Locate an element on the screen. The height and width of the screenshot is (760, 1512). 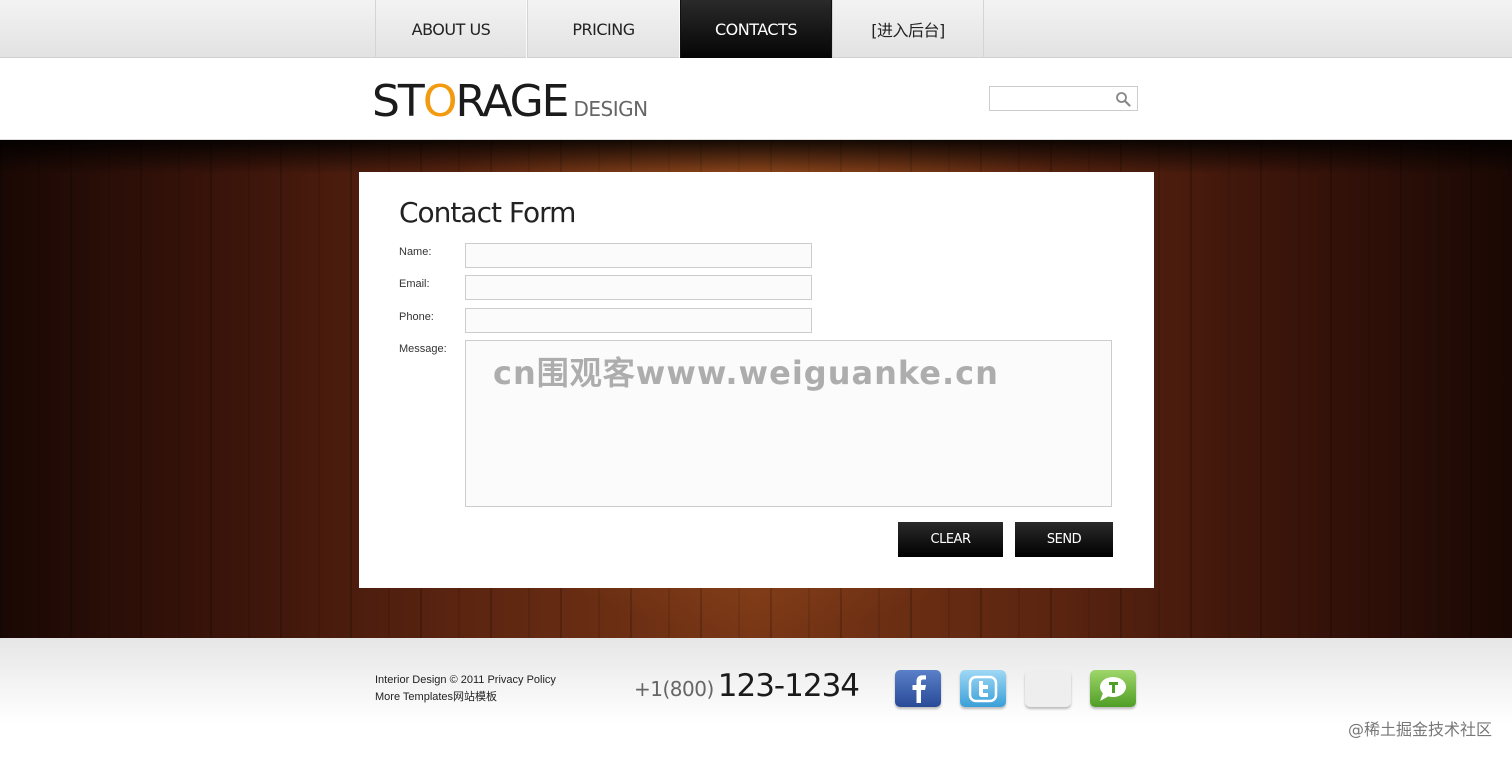
header: STORAGE DESIGN is located at coordinates (756, 99).